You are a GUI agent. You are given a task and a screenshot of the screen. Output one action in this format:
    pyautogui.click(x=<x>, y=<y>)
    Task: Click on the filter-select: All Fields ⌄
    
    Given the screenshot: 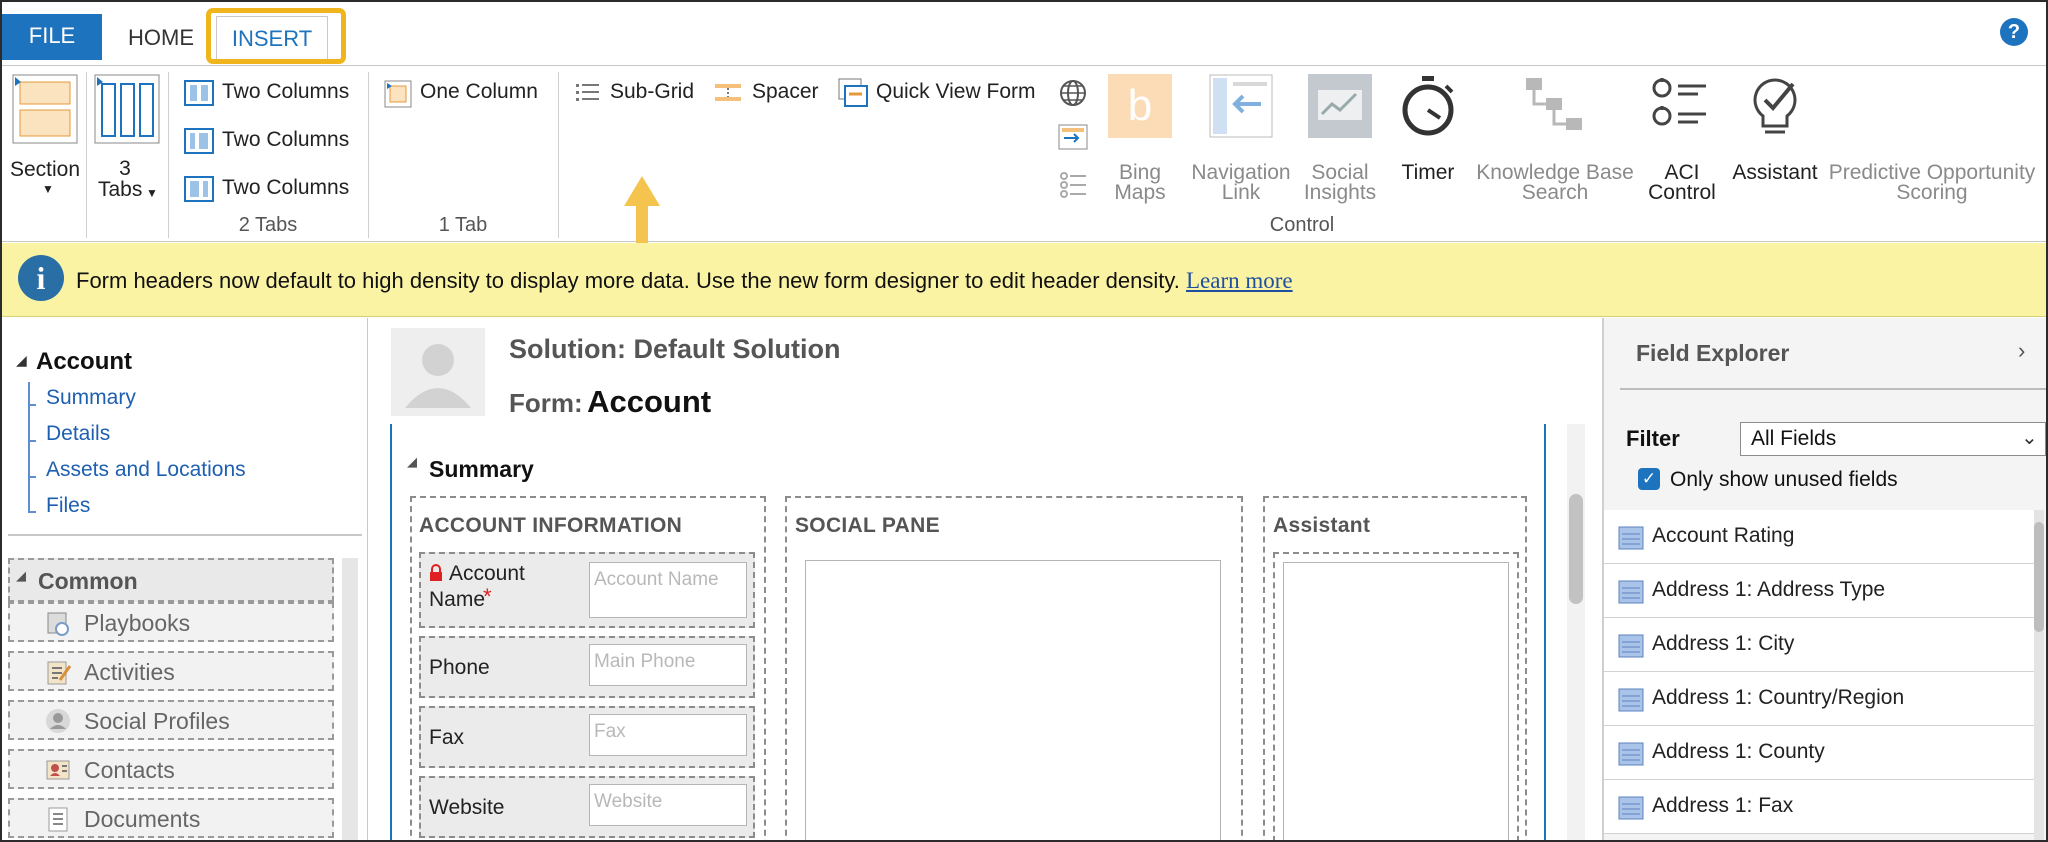 What is the action you would take?
    pyautogui.click(x=1893, y=439)
    